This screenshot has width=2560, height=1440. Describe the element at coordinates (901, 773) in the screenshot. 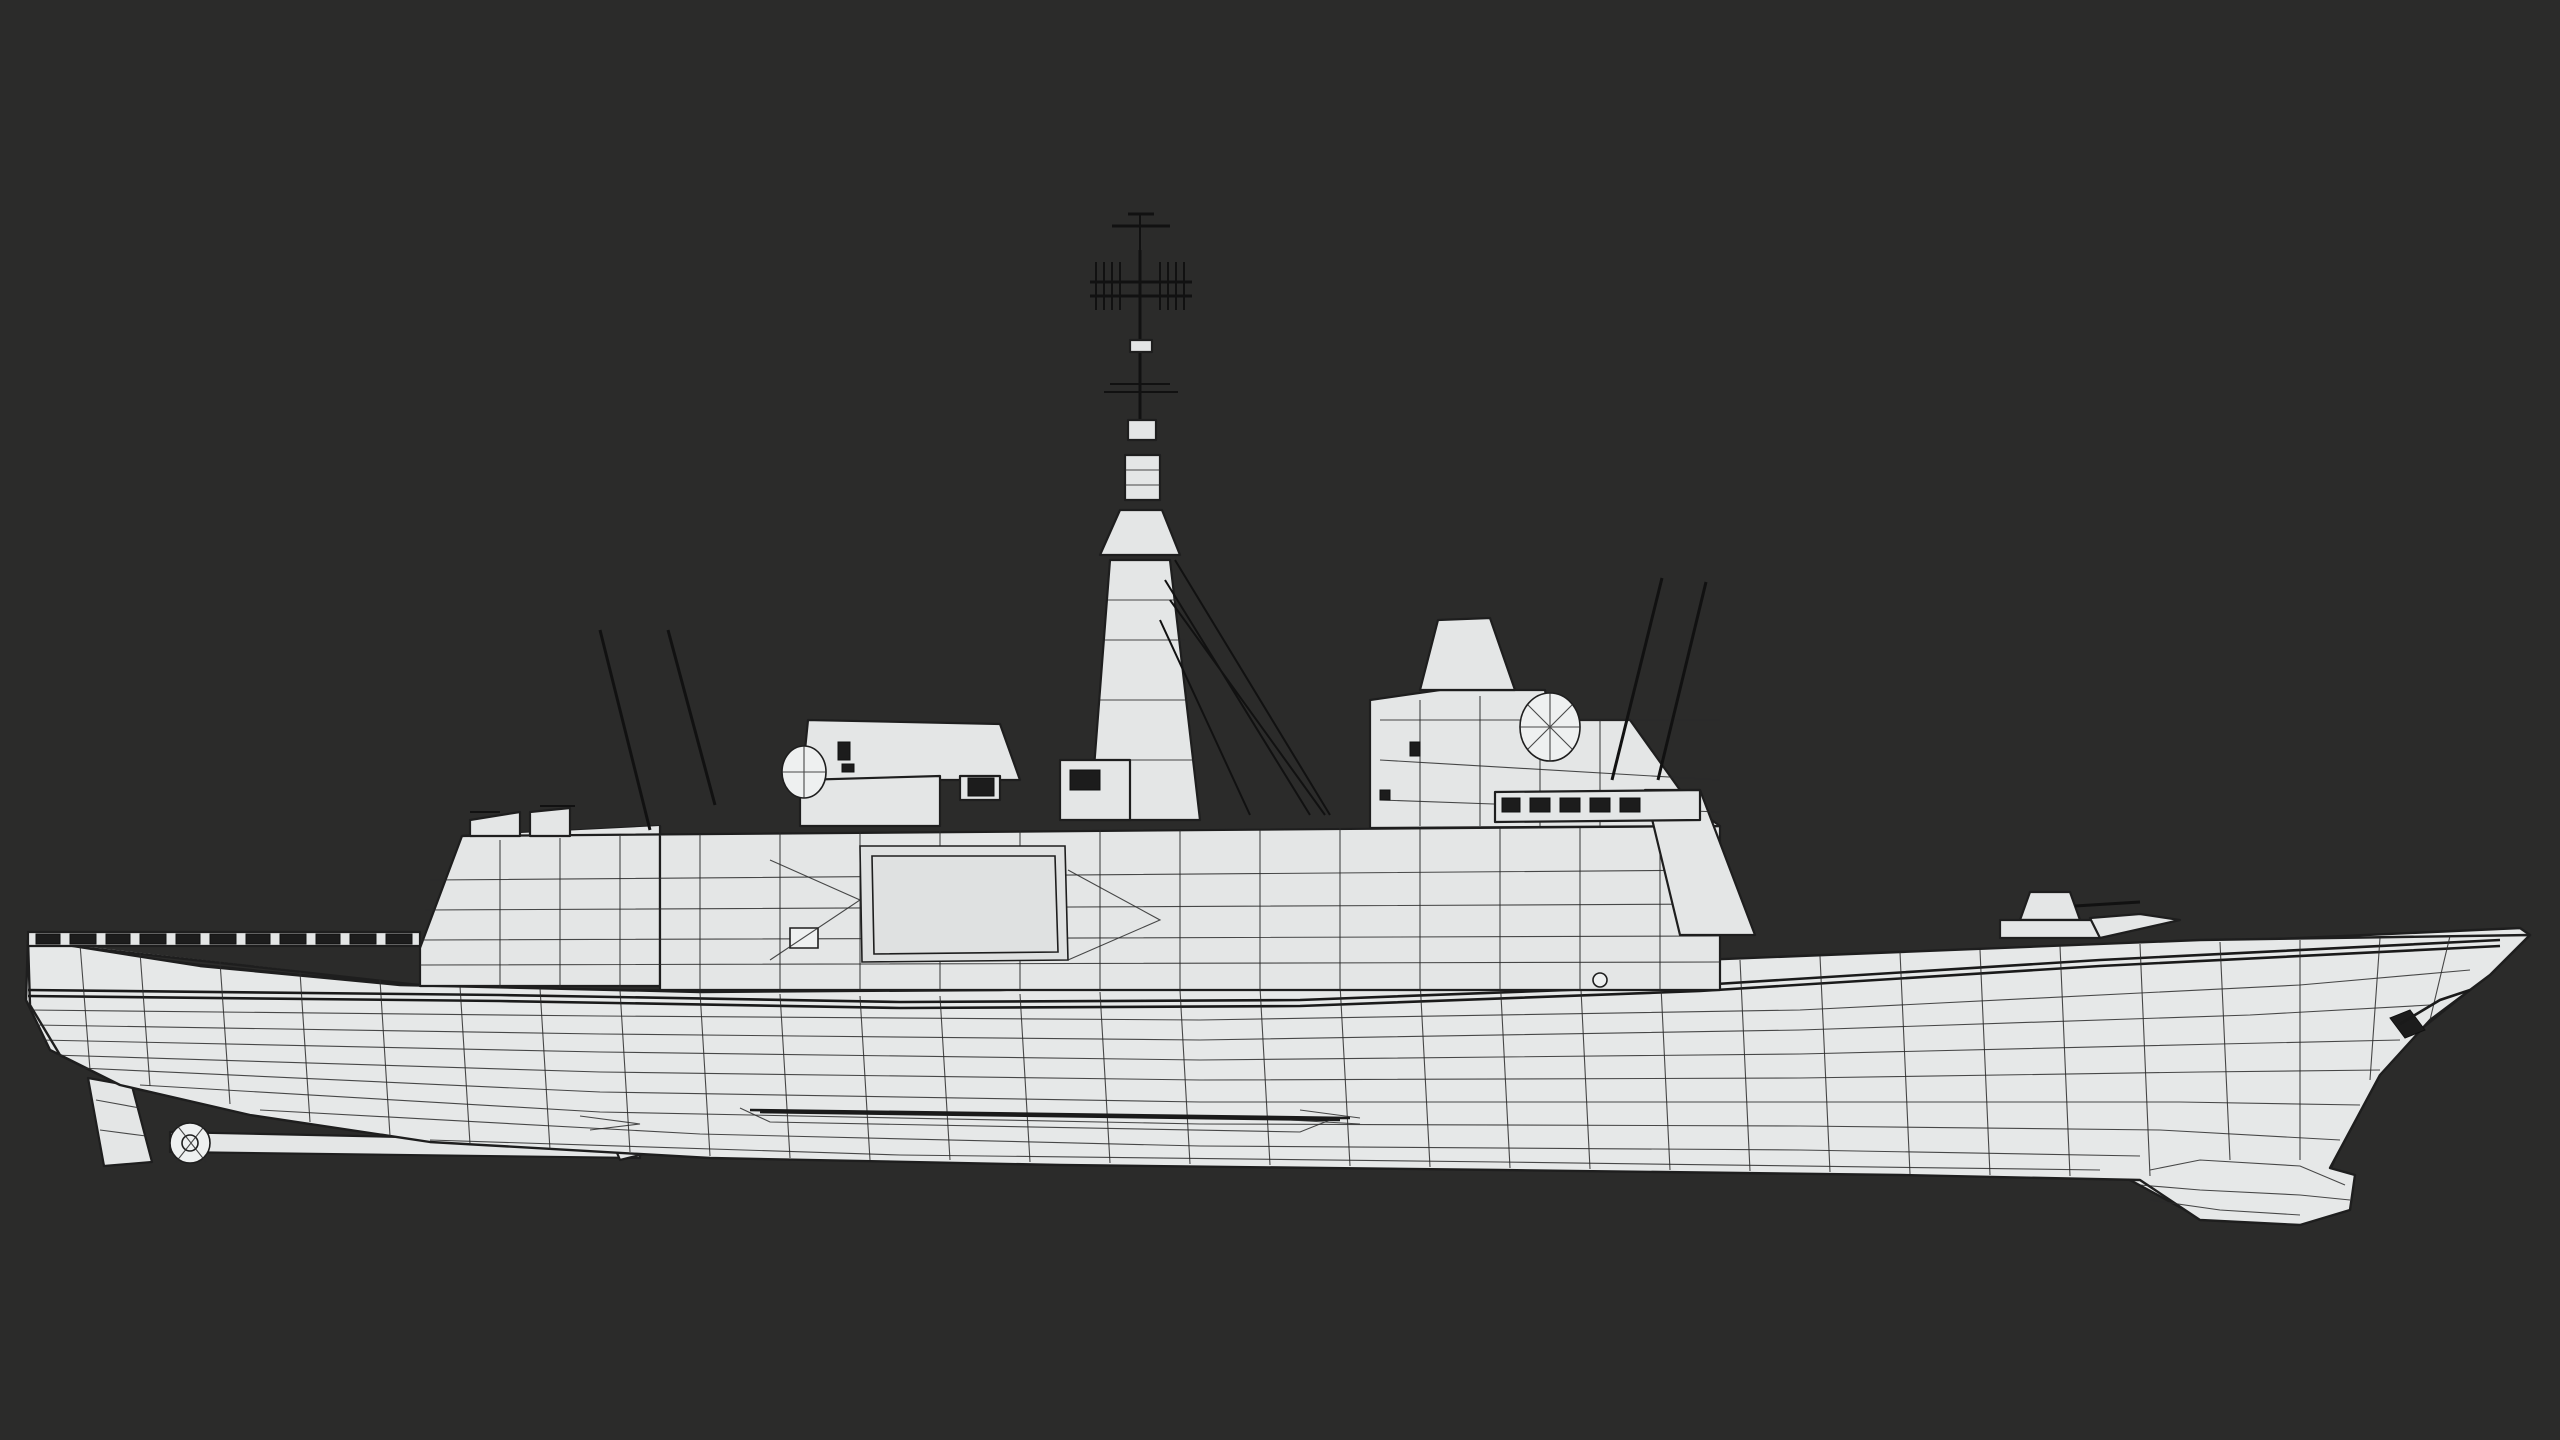

I see `aft-deckhouse` at that location.